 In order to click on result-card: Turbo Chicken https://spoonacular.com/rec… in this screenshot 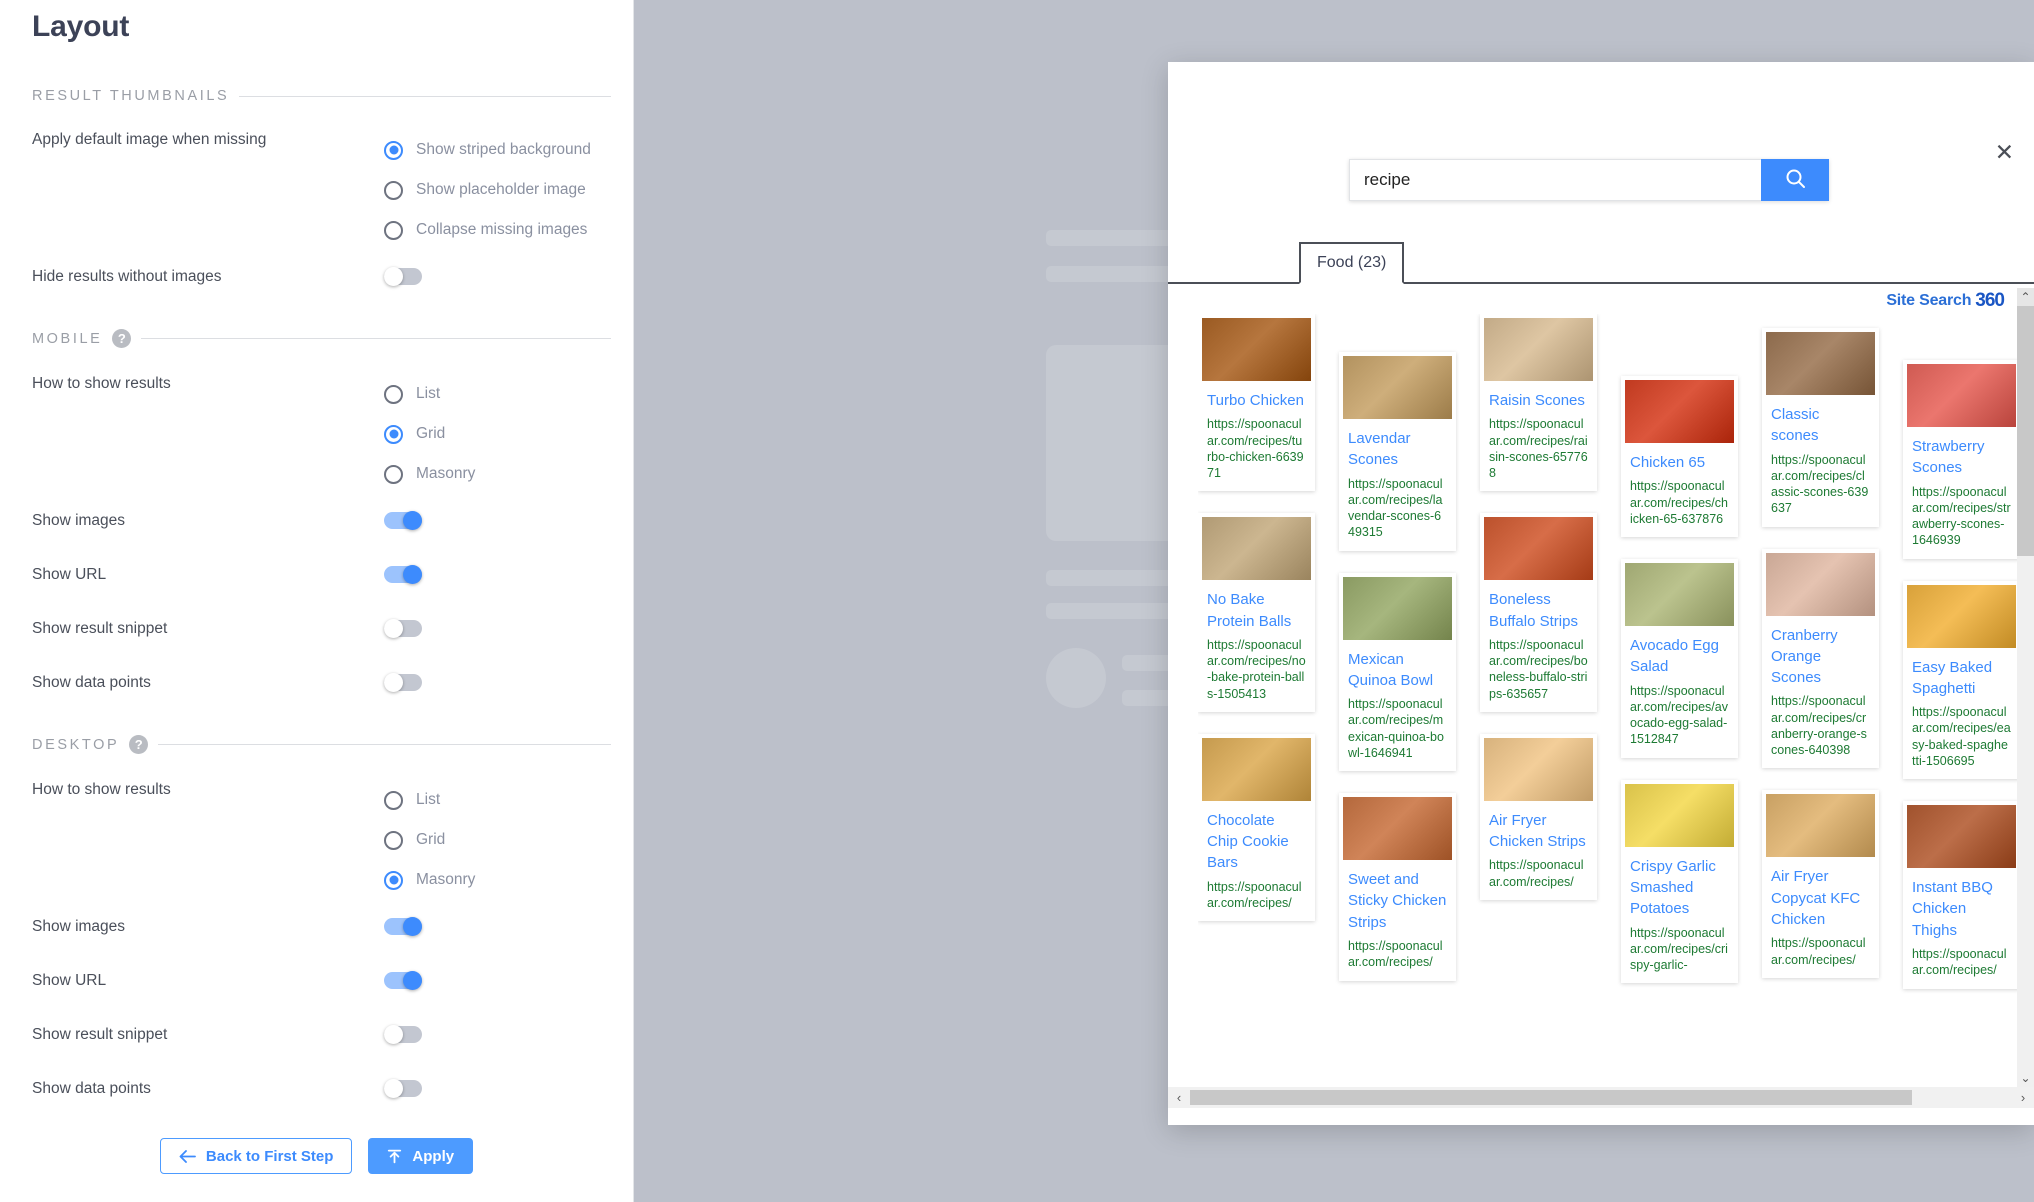, I will do `click(1256, 403)`.